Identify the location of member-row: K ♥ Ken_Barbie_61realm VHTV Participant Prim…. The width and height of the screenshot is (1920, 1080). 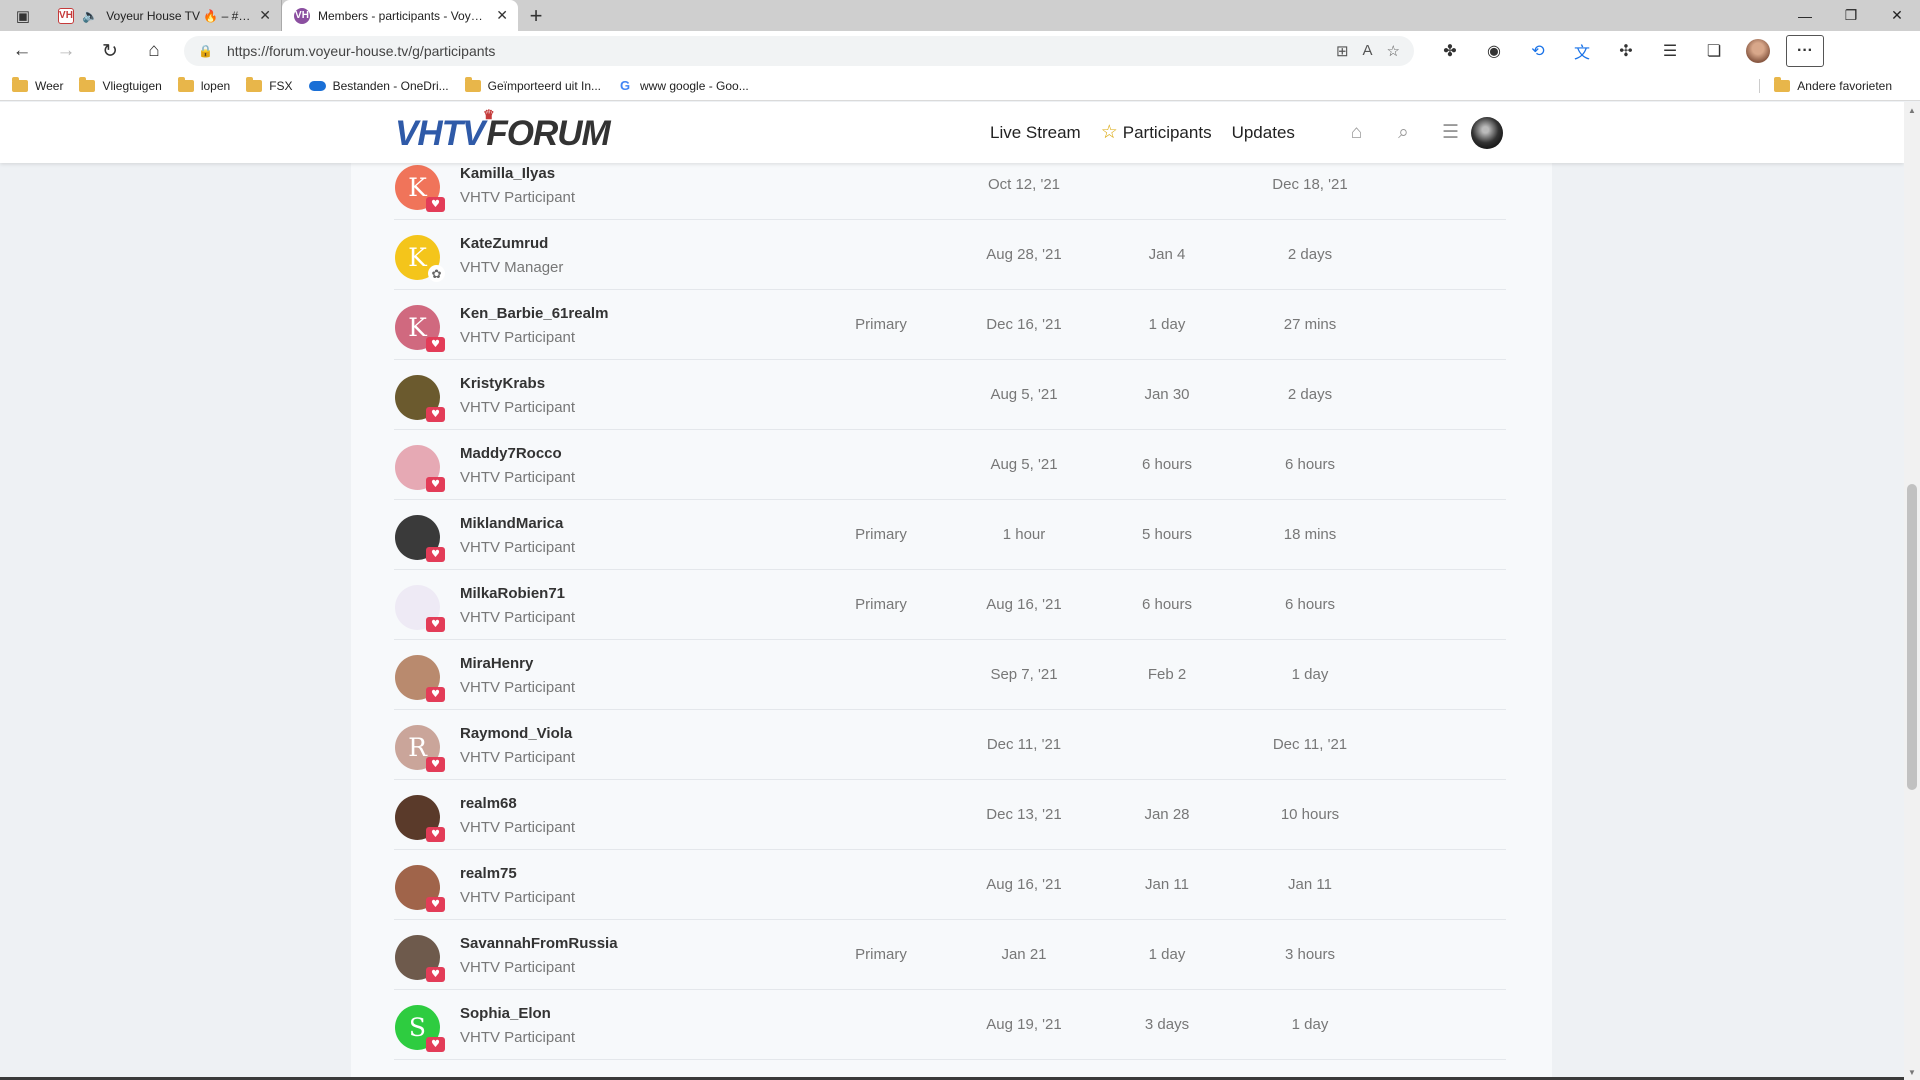
(950, 325).